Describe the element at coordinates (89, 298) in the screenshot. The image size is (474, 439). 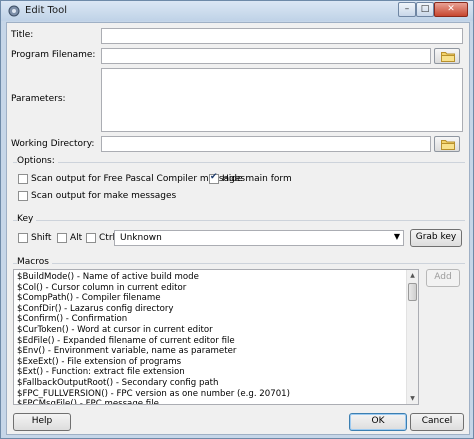
I see `macro-list-item: $CompPath() - Compiler filename` at that location.